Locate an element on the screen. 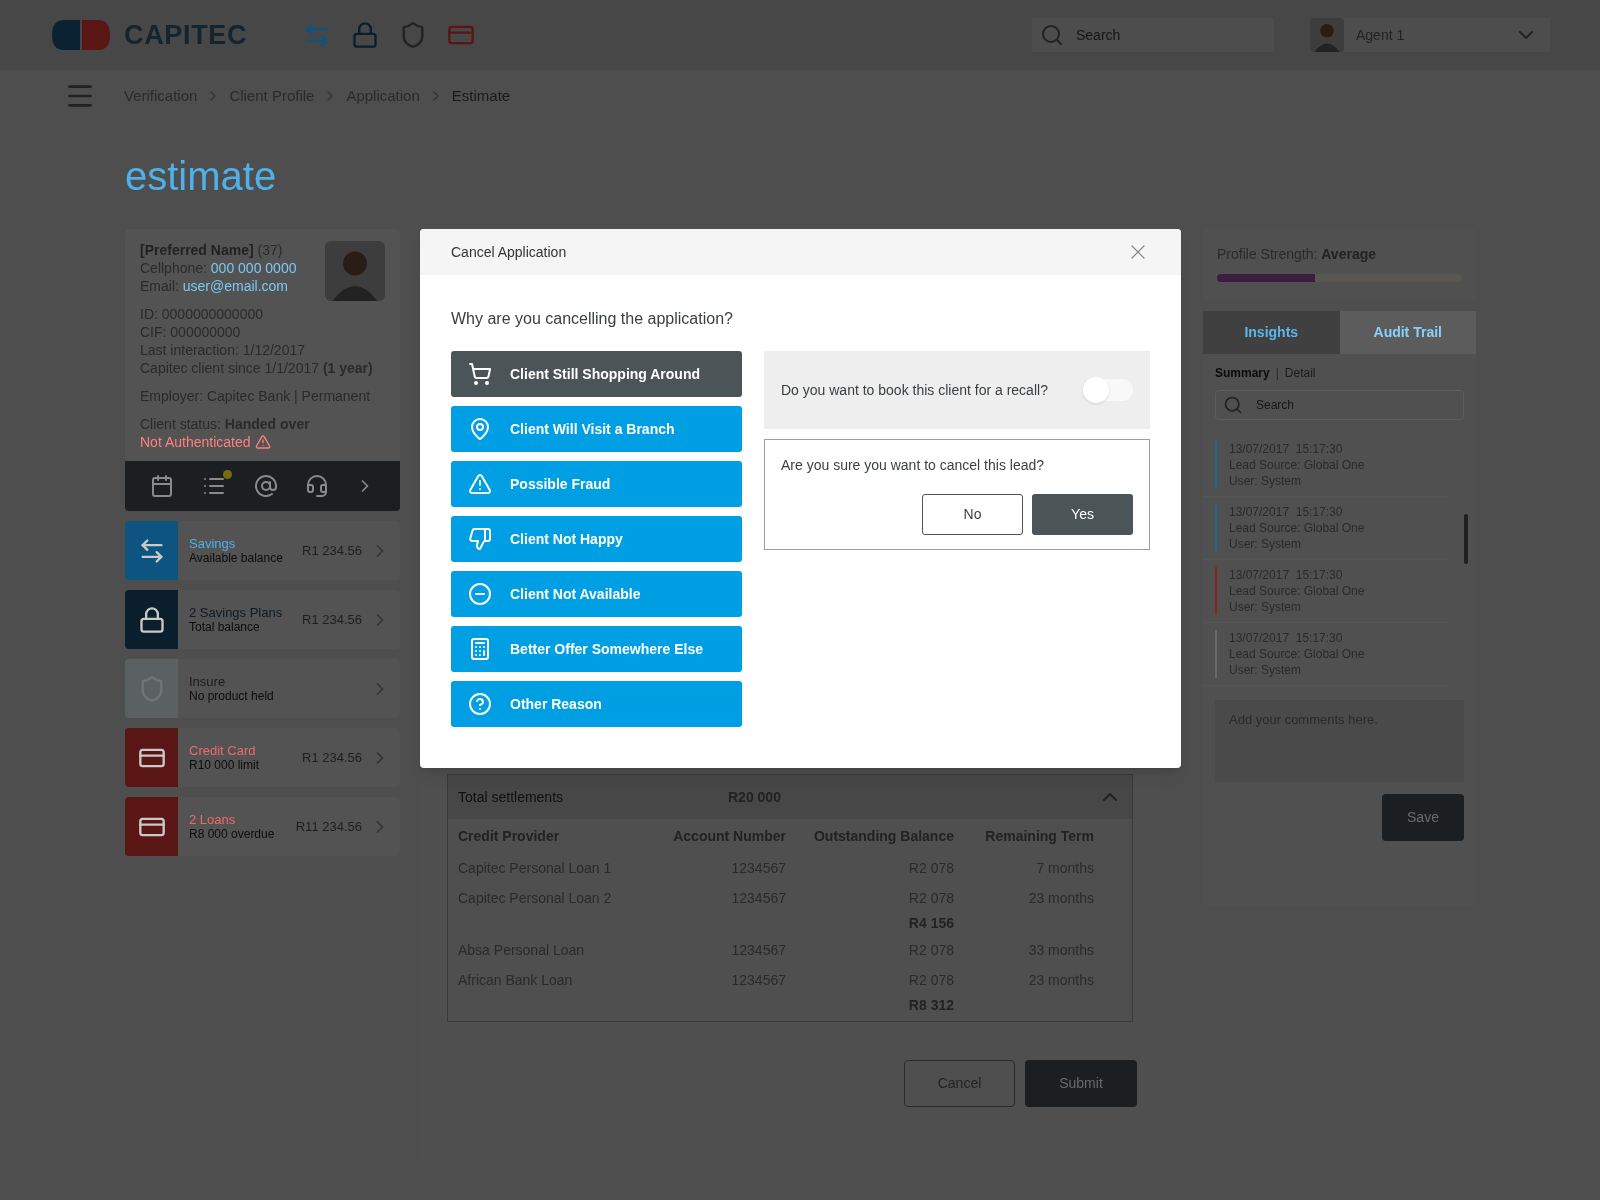 The image size is (1600, 1200). reason-button: Possible Fraud is located at coordinates (596, 484).